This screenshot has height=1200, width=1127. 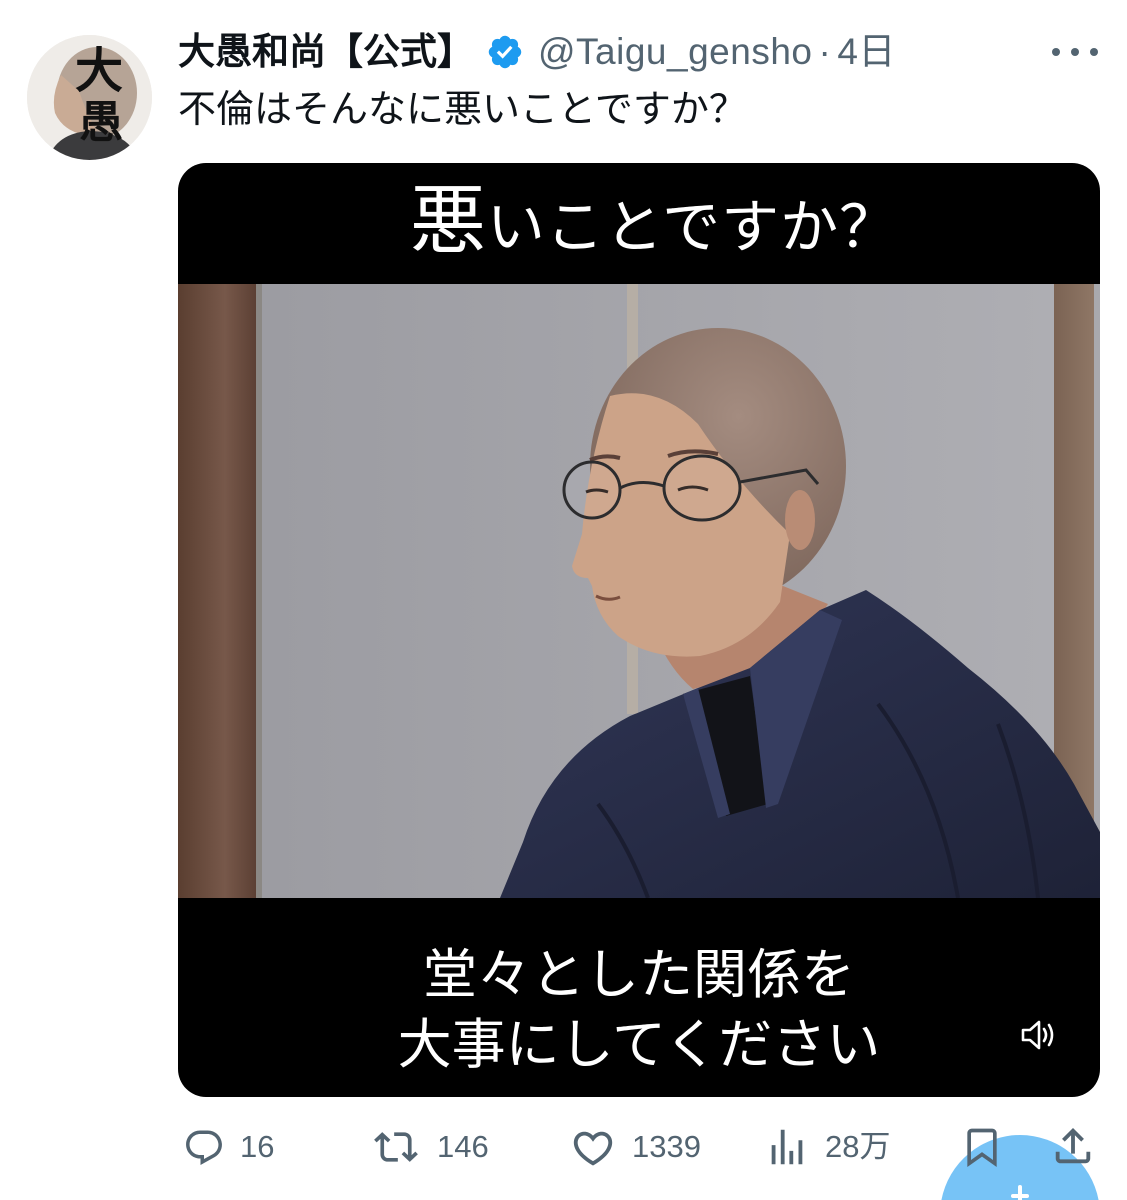 What do you see at coordinates (800, 520) in the screenshot?
I see `monk-ear` at bounding box center [800, 520].